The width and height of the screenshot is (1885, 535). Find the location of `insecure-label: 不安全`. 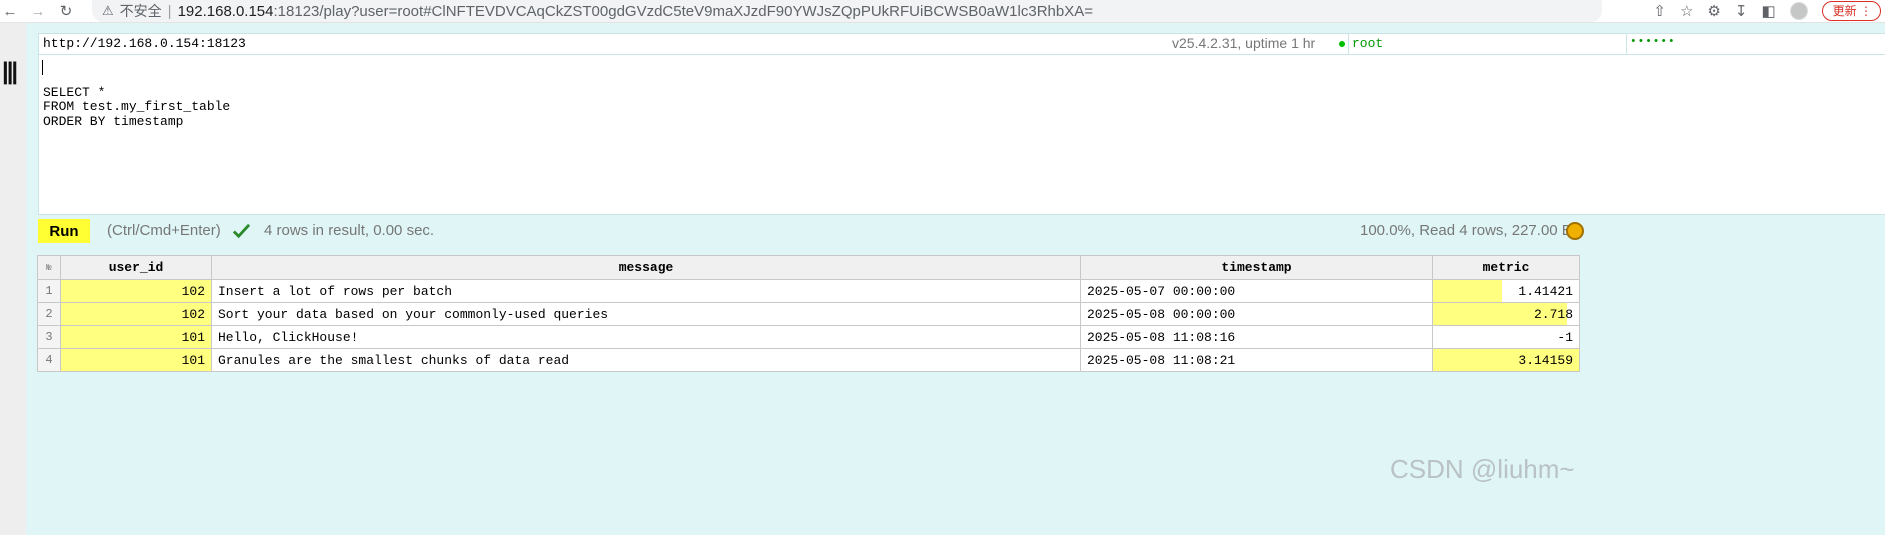

insecure-label: 不安全 is located at coordinates (140, 11).